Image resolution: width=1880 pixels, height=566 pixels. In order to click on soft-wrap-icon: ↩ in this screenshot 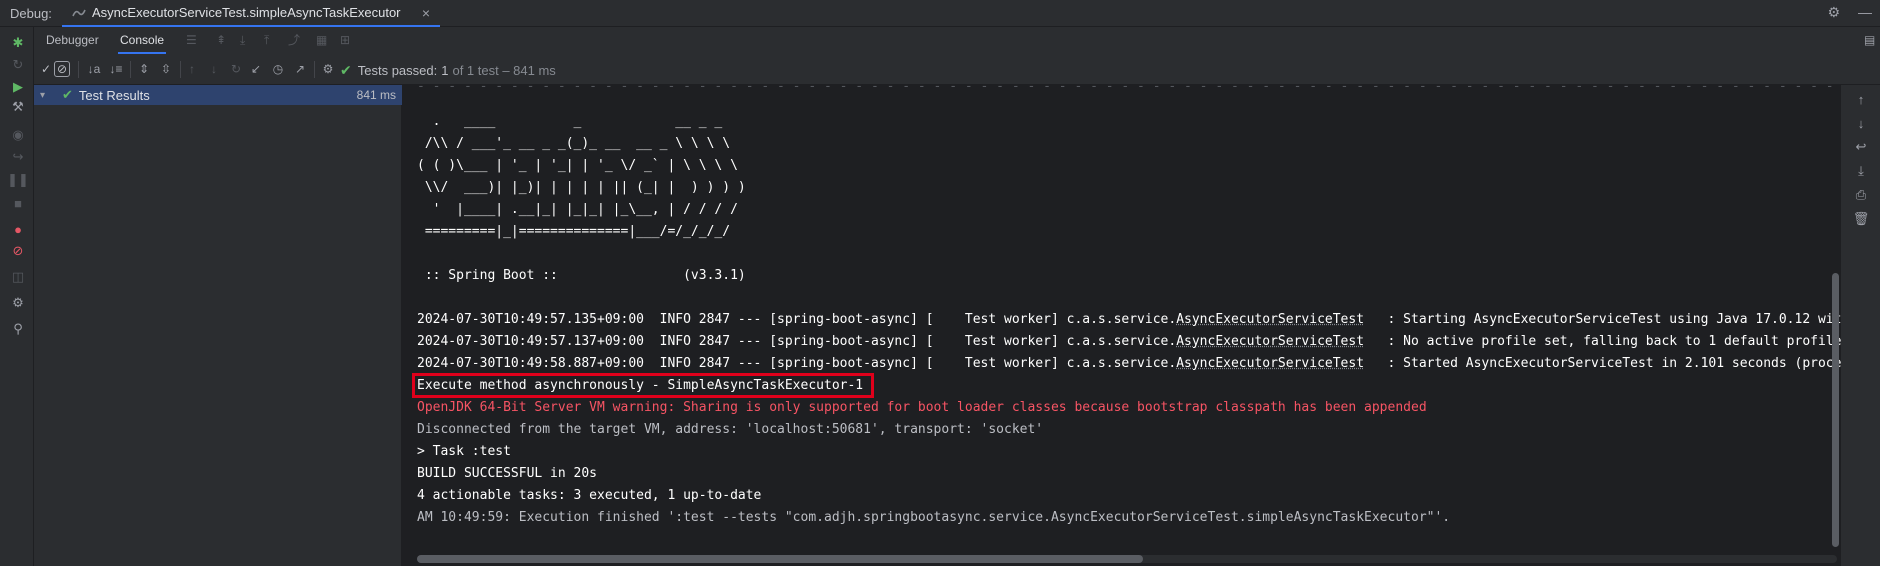, I will do `click(1861, 147)`.